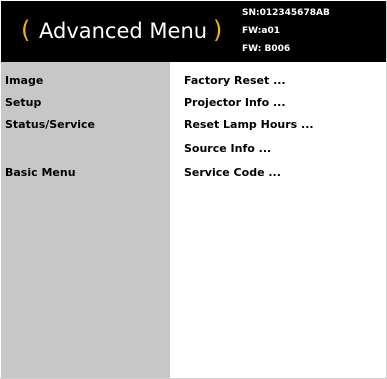 The width and height of the screenshot is (387, 379). What do you see at coordinates (218, 30) in the screenshot?
I see `title-paren-right: )` at bounding box center [218, 30].